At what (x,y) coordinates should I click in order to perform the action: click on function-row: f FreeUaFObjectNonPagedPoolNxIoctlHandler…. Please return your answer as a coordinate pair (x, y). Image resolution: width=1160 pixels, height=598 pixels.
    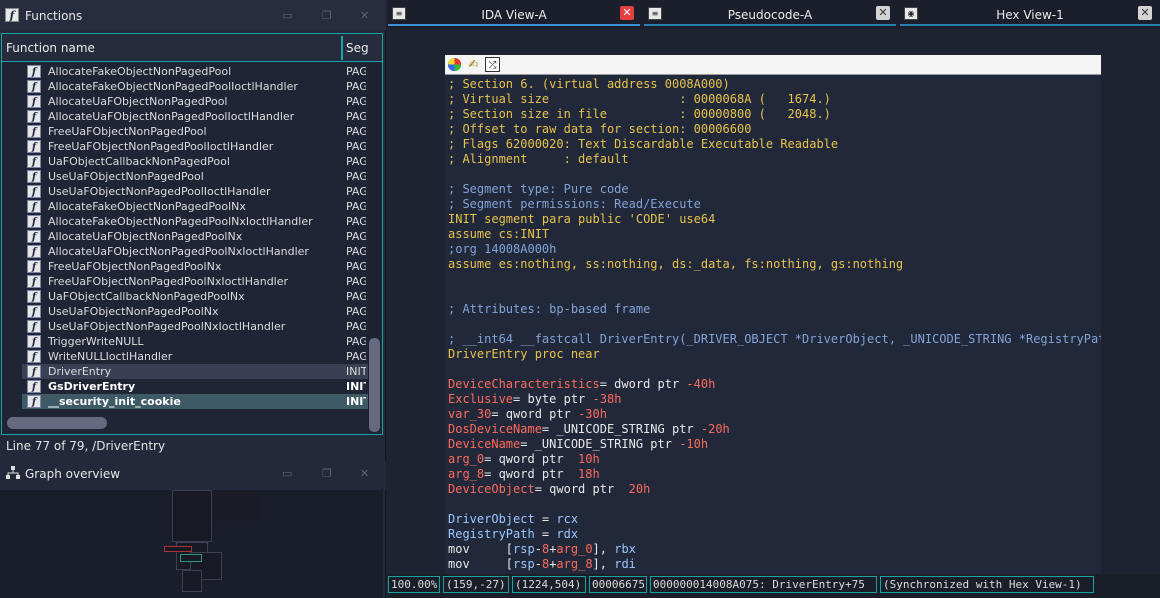
    Looking at the image, I should click on (195, 281).